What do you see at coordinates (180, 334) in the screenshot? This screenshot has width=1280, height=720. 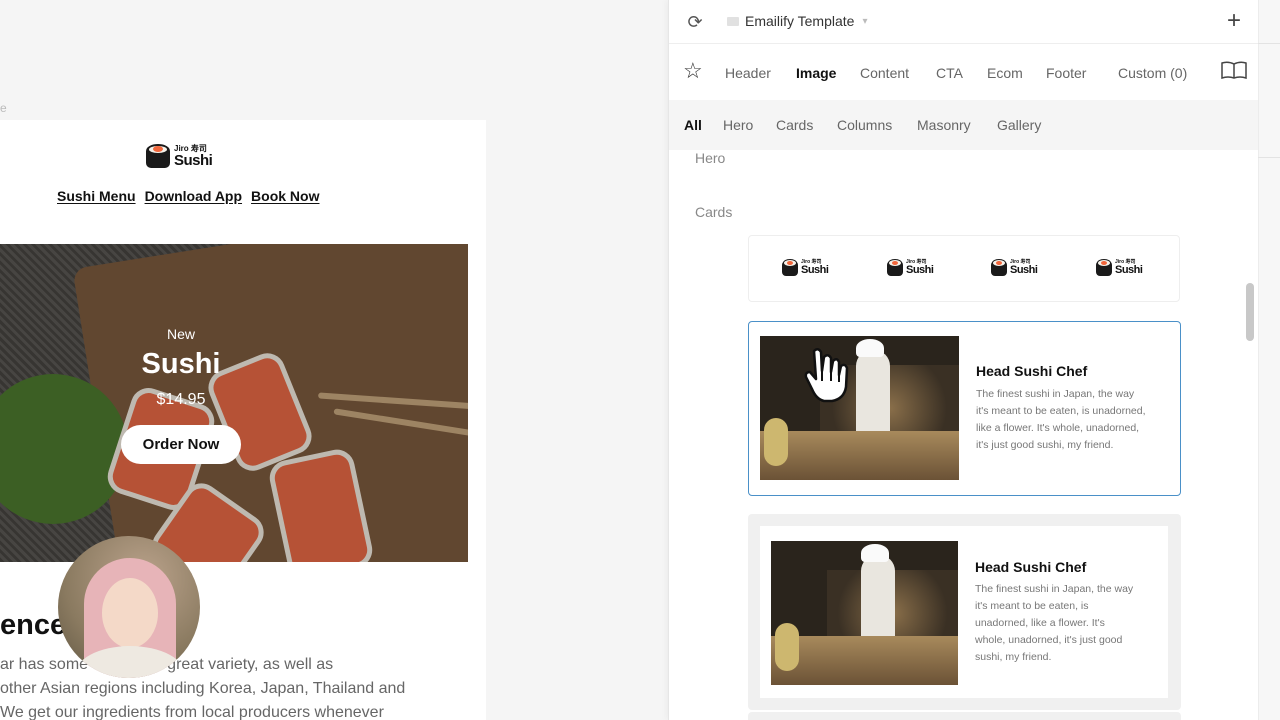 I see `hero-kicker: New` at bounding box center [180, 334].